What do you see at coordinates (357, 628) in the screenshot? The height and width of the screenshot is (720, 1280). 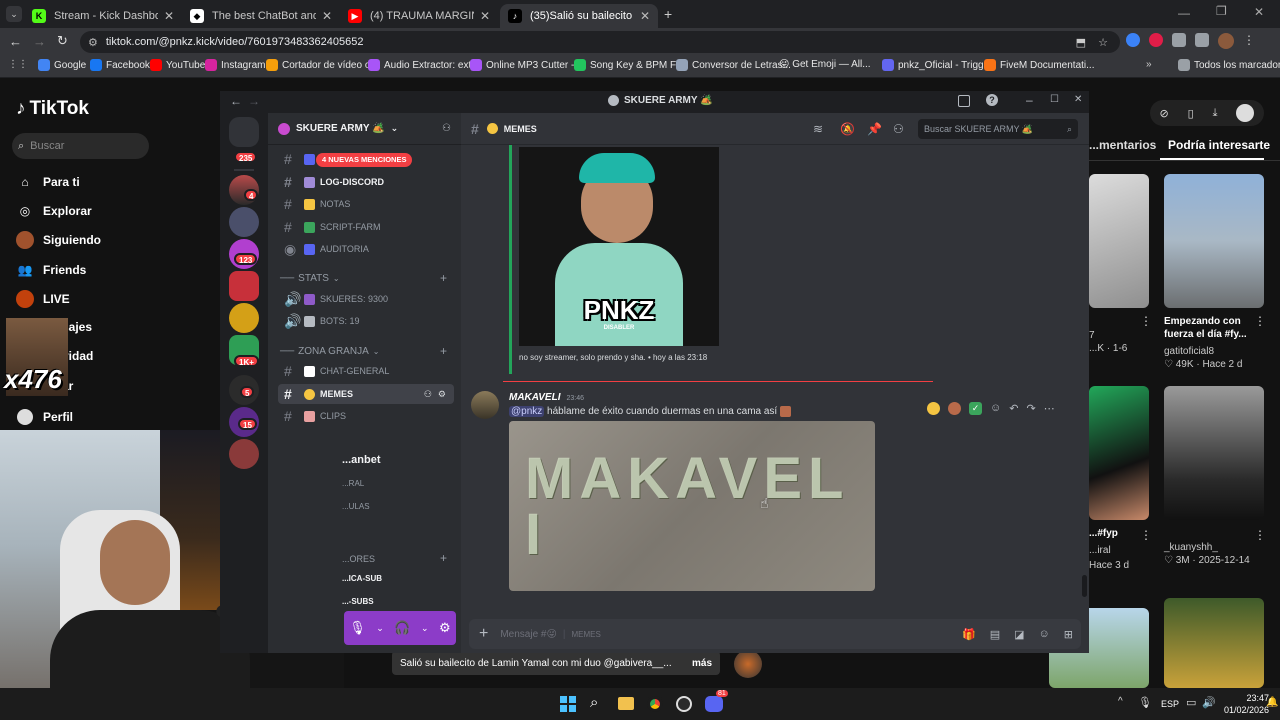 I see `microphone-icon: 🎙` at bounding box center [357, 628].